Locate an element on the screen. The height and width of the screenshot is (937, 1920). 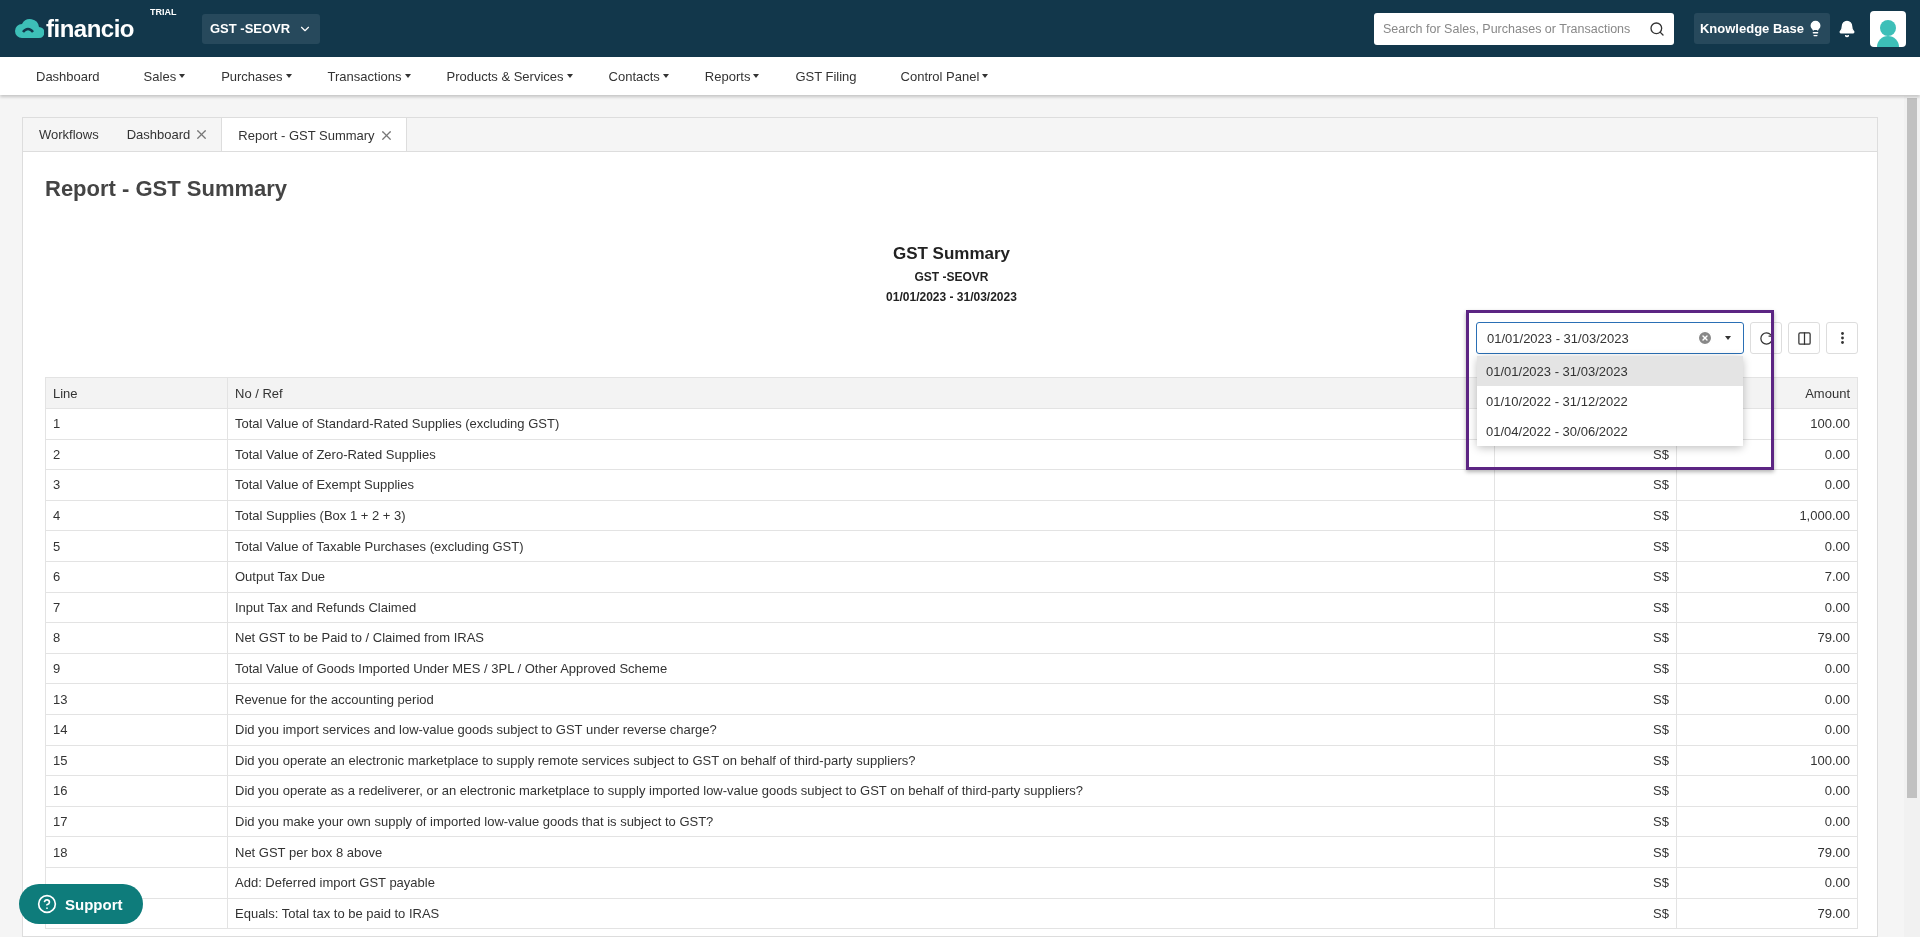
table-cell: Revenue for the accounting period is located at coordinates (861, 699).